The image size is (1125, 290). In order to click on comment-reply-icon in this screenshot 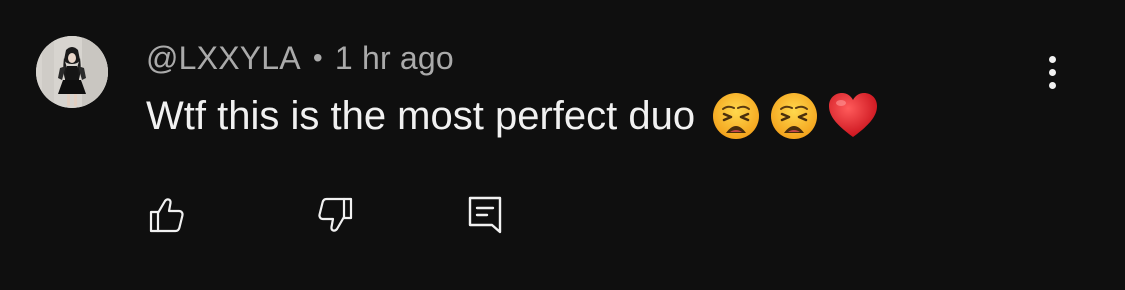, I will do `click(485, 215)`.